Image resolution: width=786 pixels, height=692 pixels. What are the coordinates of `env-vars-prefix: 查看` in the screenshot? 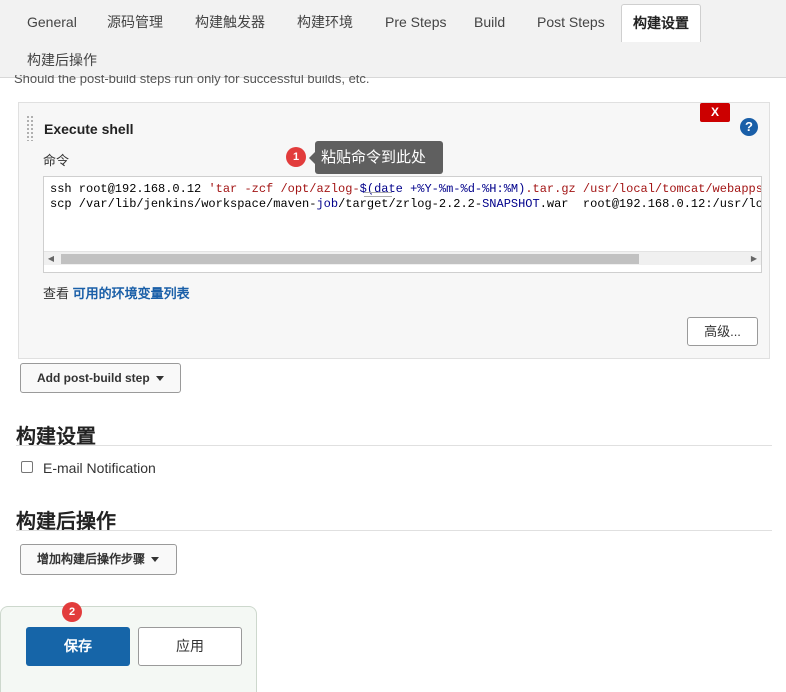 It's located at (56, 293).